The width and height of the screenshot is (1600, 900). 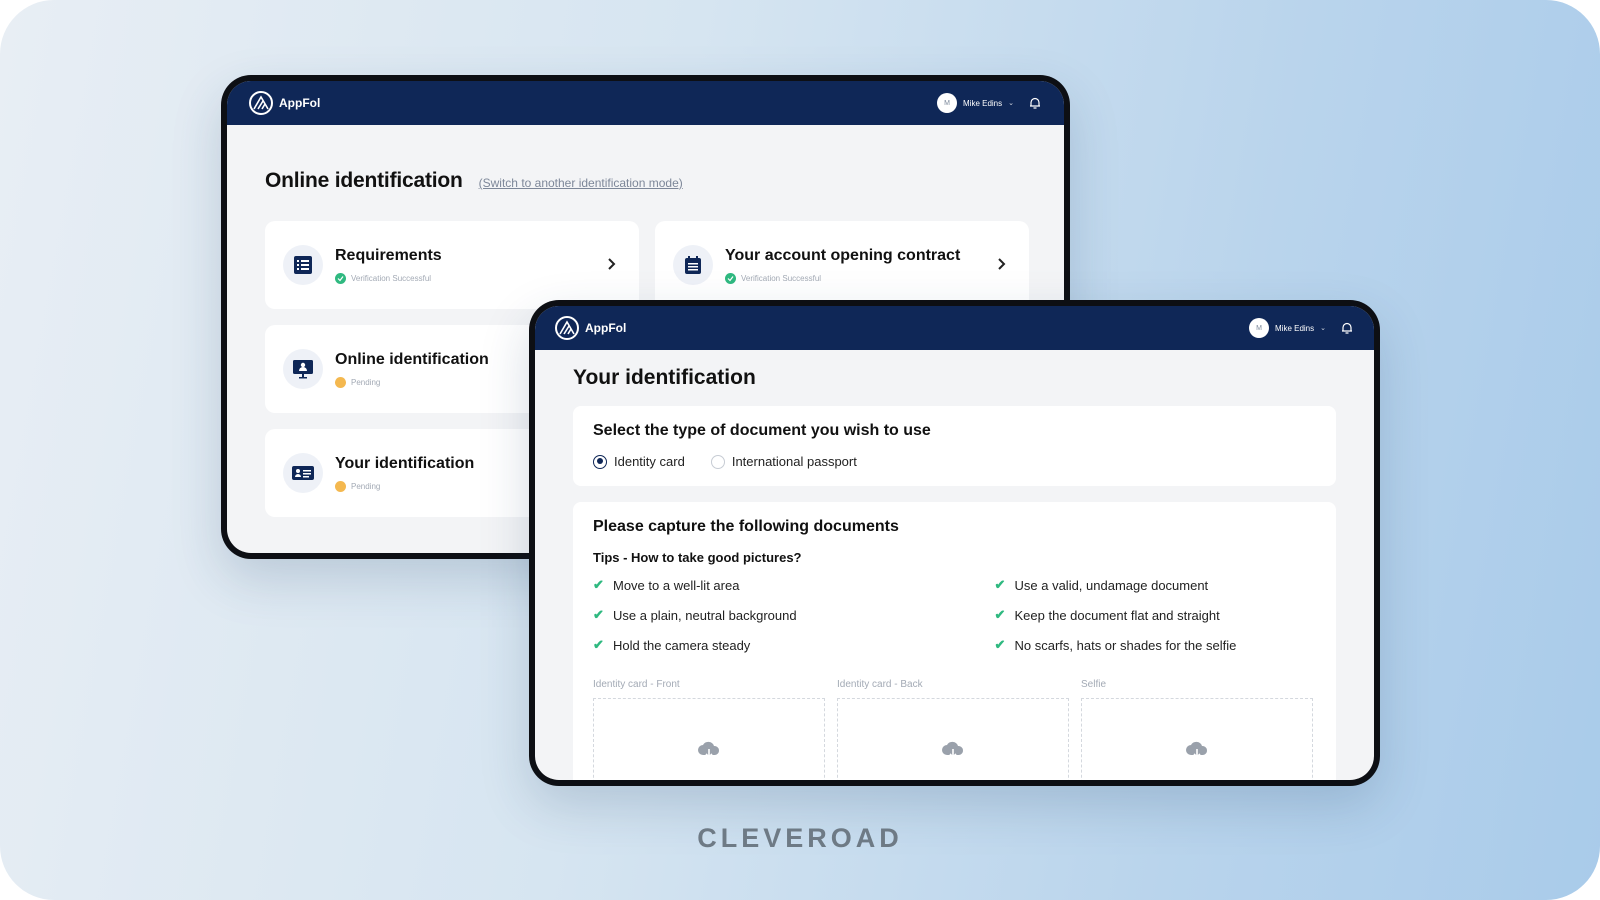 What do you see at coordinates (1094, 684) in the screenshot?
I see `upload-label: Selfie` at bounding box center [1094, 684].